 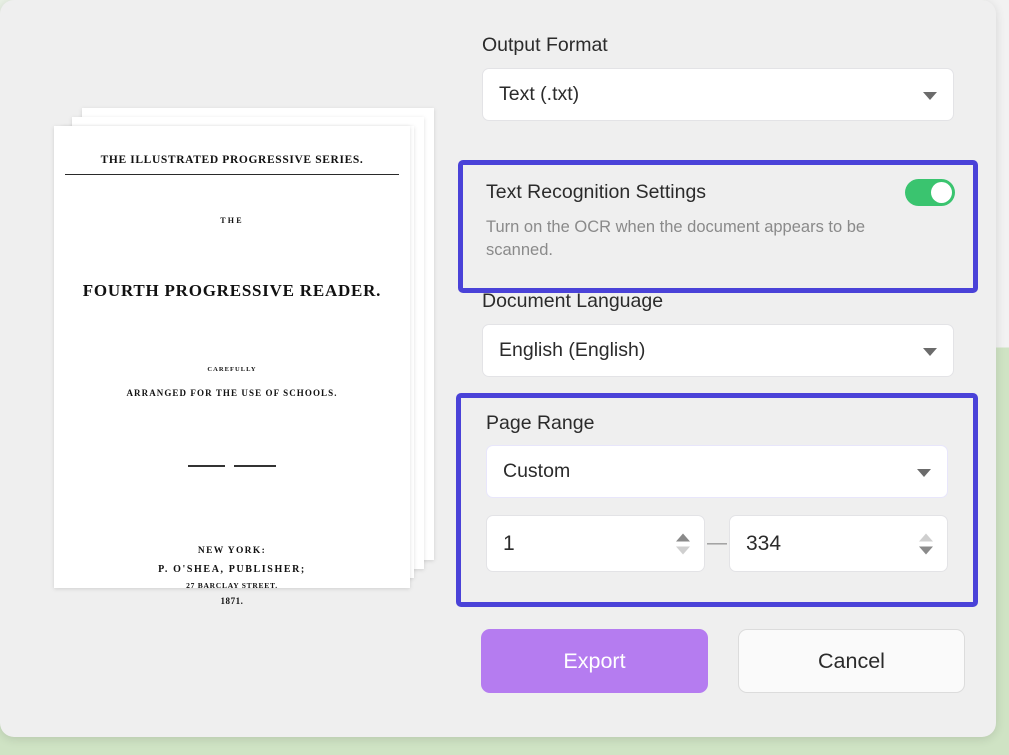 I want to click on document-title: FOURTH PROGRESSIVE READER., so click(x=232, y=290).